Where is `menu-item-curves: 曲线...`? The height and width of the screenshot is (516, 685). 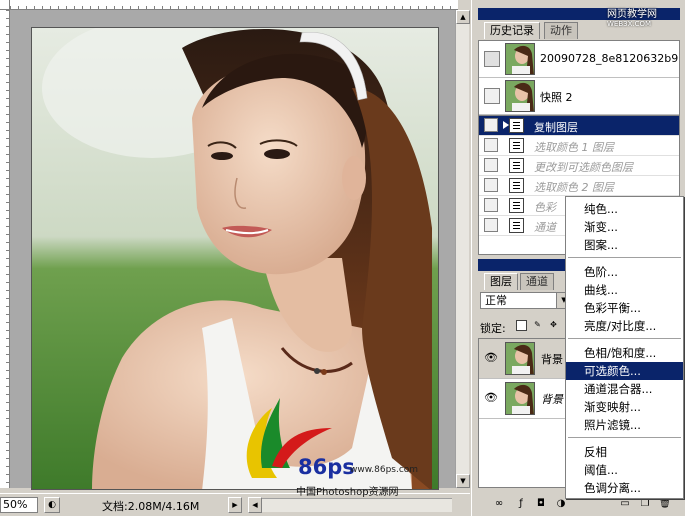 menu-item-curves: 曲线... is located at coordinates (624, 290).